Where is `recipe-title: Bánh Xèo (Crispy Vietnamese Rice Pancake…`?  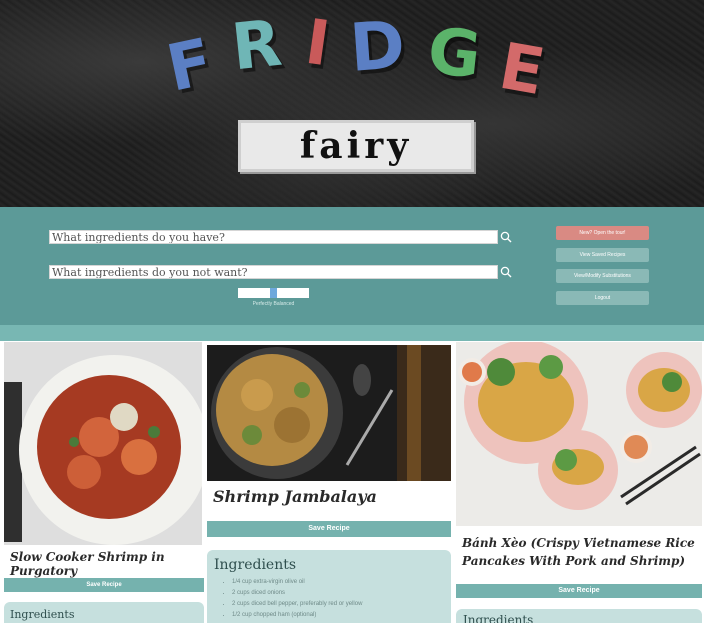 recipe-title: Bánh Xèo (Crispy Vietnamese Rice Pancake… is located at coordinates (578, 552).